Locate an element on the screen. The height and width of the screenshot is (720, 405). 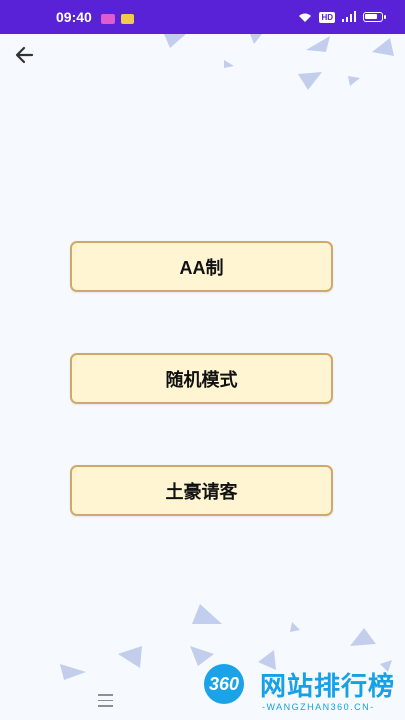
signal-icon is located at coordinates (349, 17).